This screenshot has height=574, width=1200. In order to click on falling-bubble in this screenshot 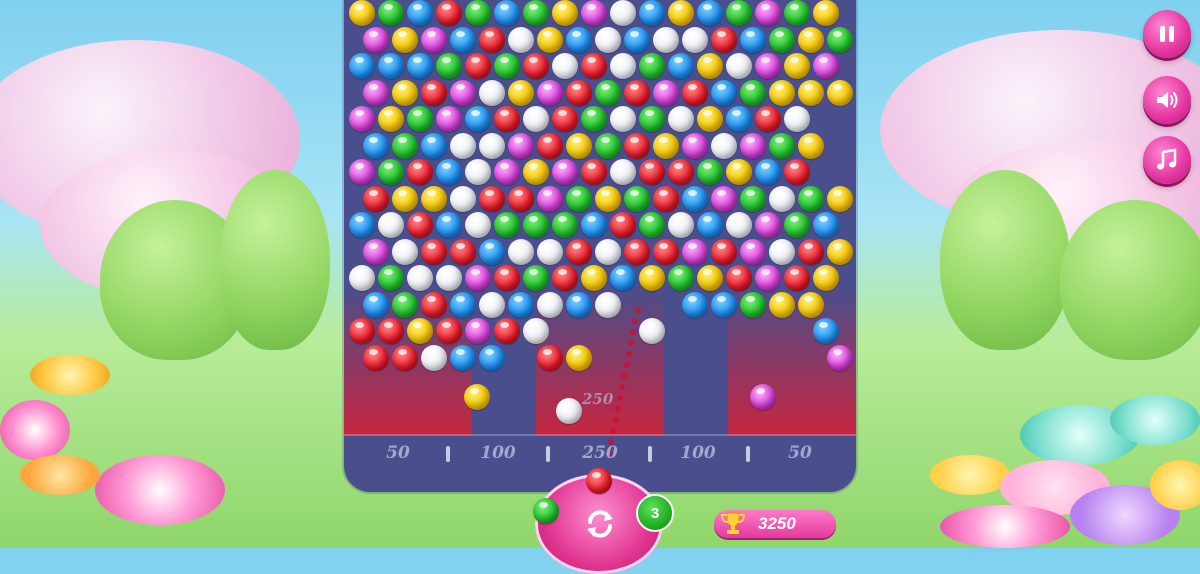, I will do `click(763, 397)`.